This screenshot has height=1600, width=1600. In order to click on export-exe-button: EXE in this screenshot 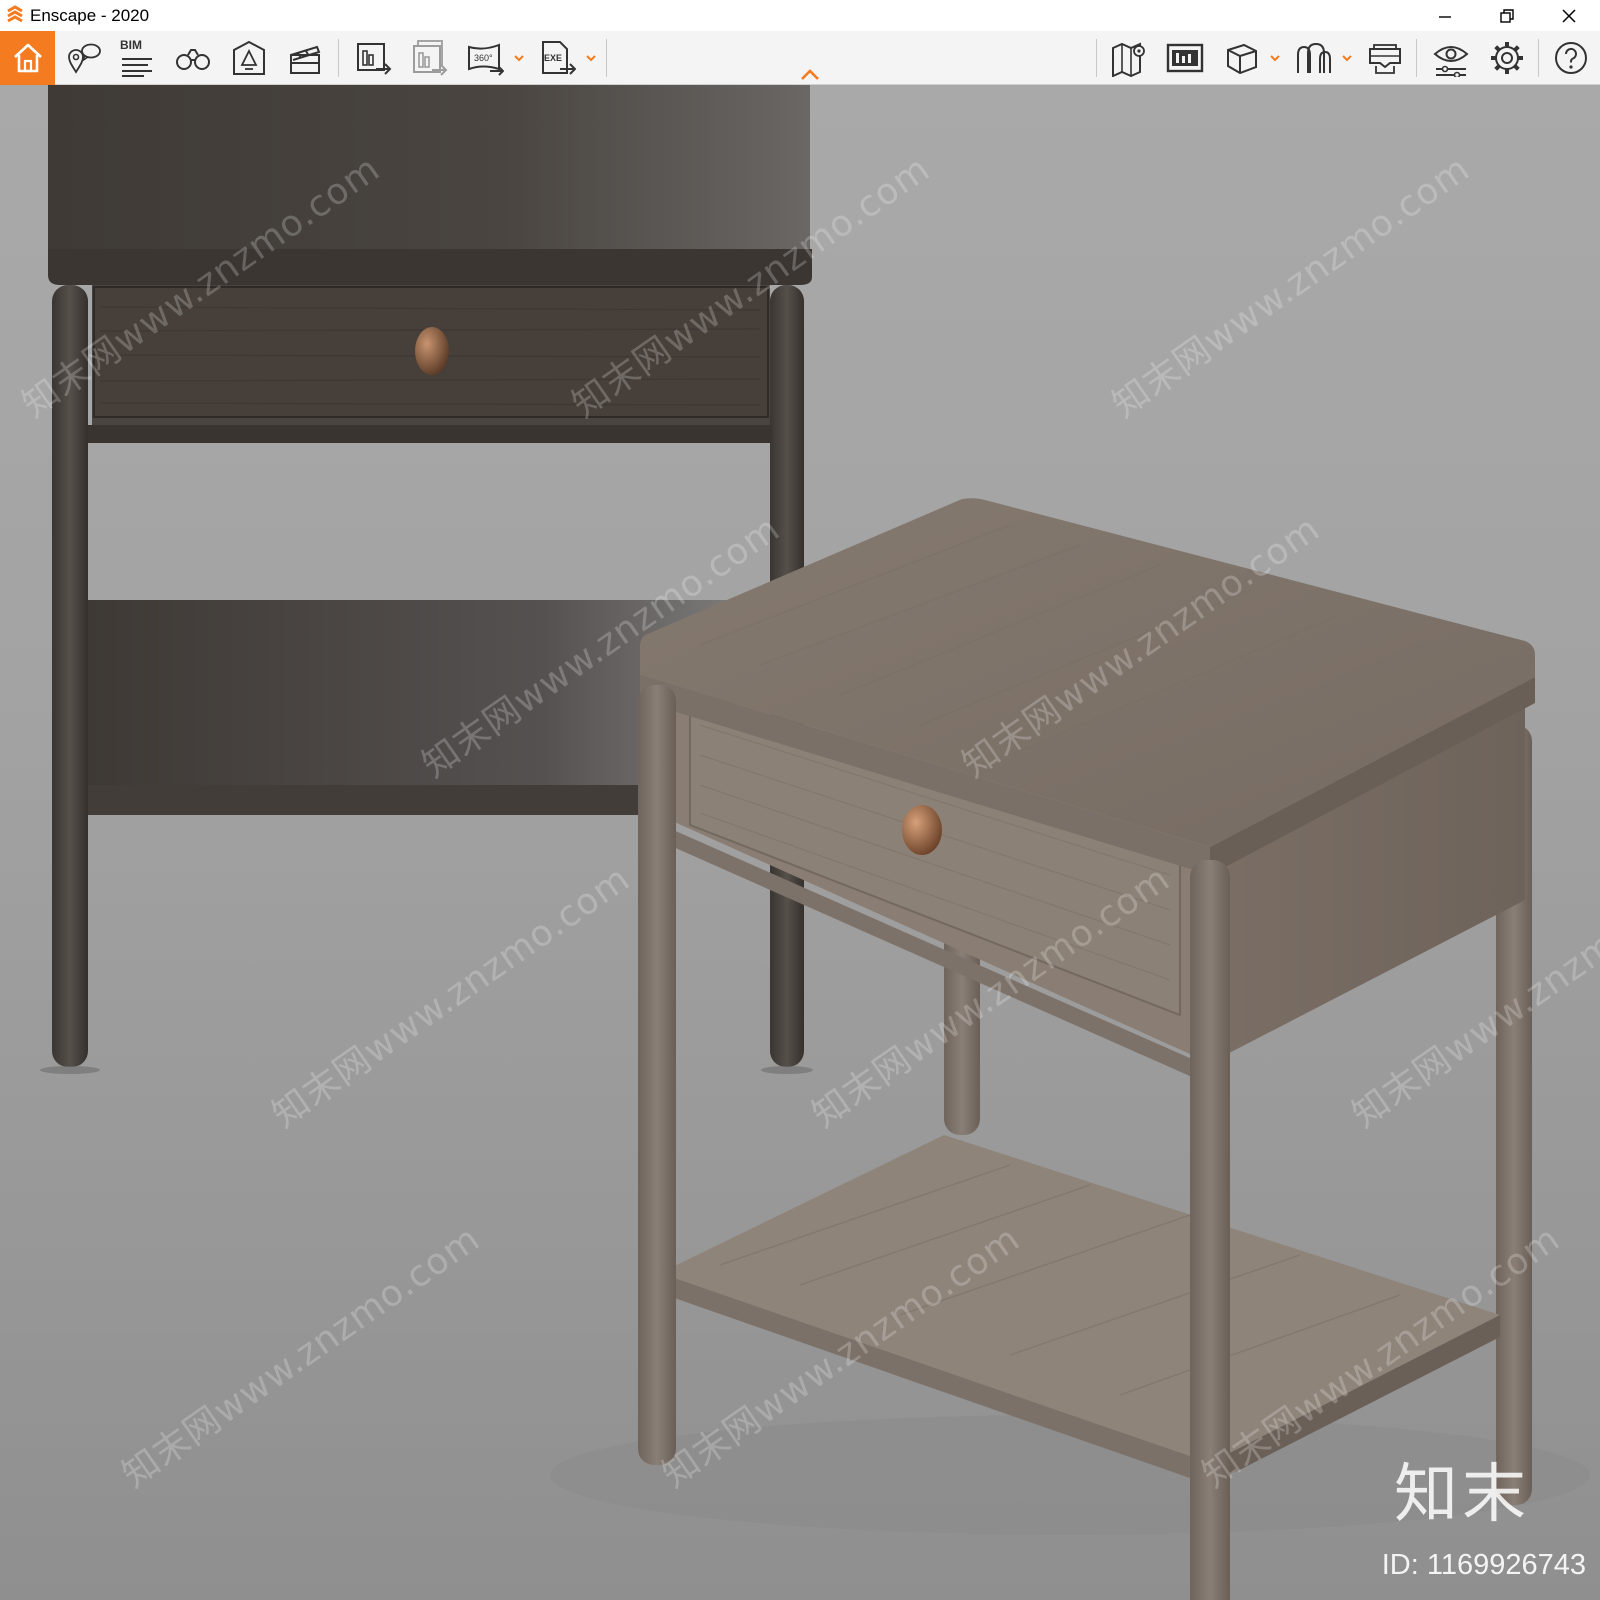, I will do `click(557, 58)`.